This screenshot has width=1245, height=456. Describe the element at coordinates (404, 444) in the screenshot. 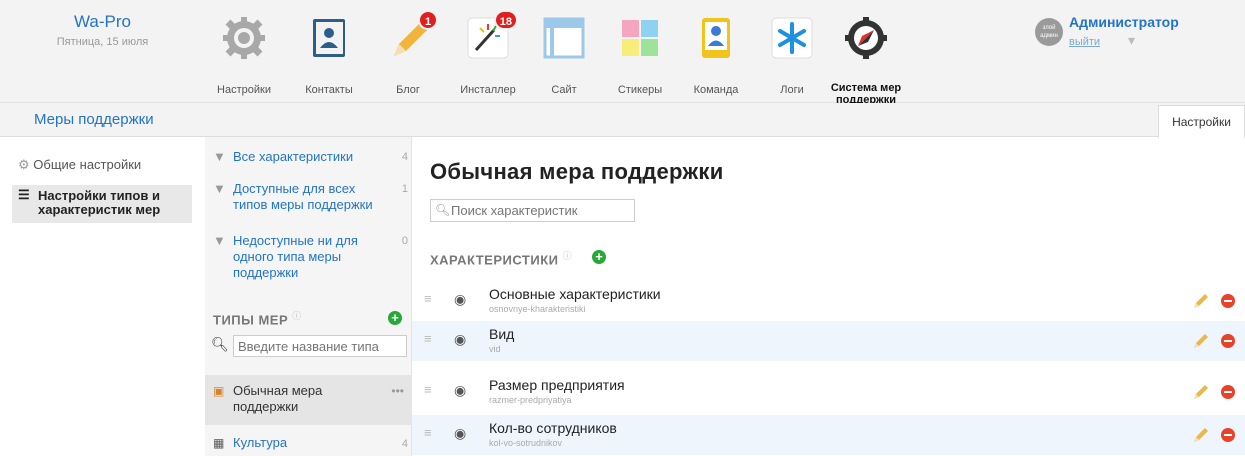

I see `type-count: 4` at that location.